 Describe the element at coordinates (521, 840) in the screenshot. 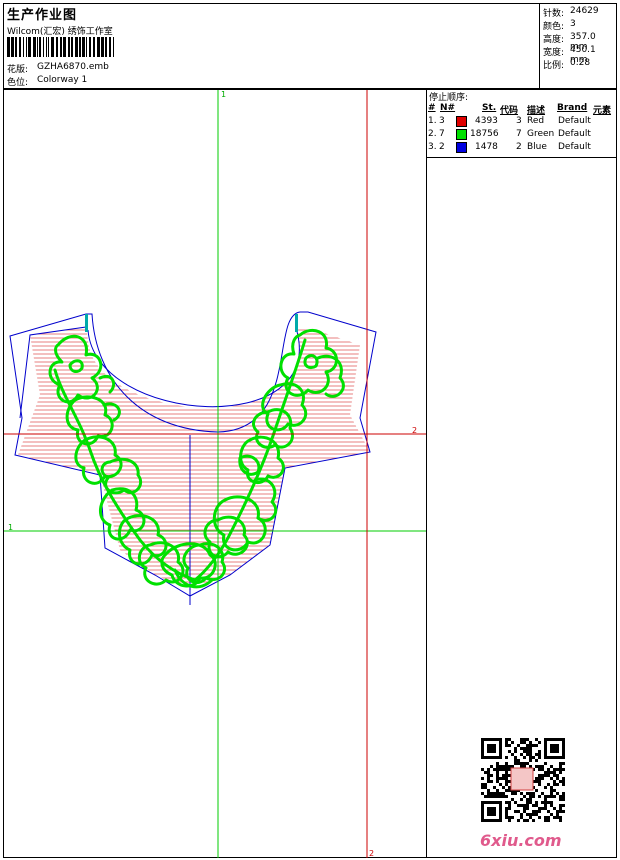

I see `watermark: 6xiu.com` at that location.